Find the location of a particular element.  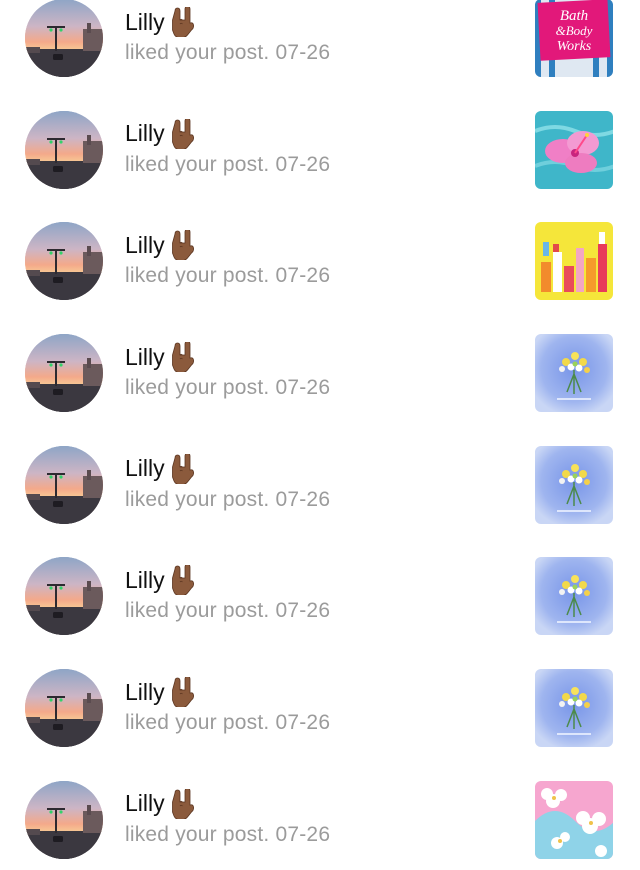

post-thumbnail-bath-body-works-logo: Bath &Body Works is located at coordinates (574, 38).